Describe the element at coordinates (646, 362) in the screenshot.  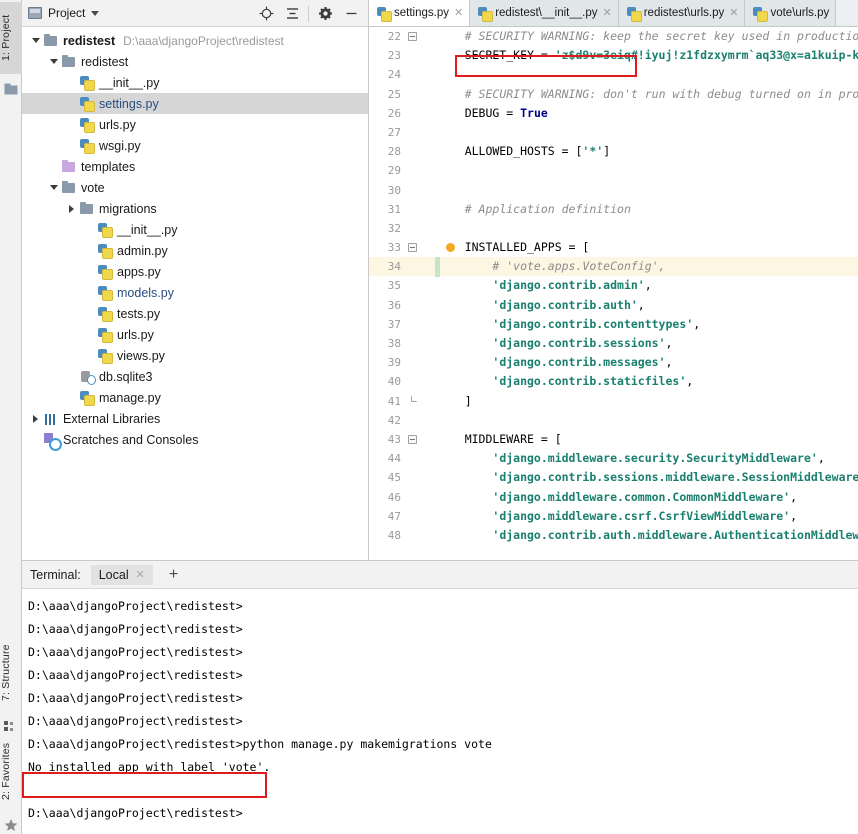
I see `code-line: 'django.contrib.messages',` at that location.